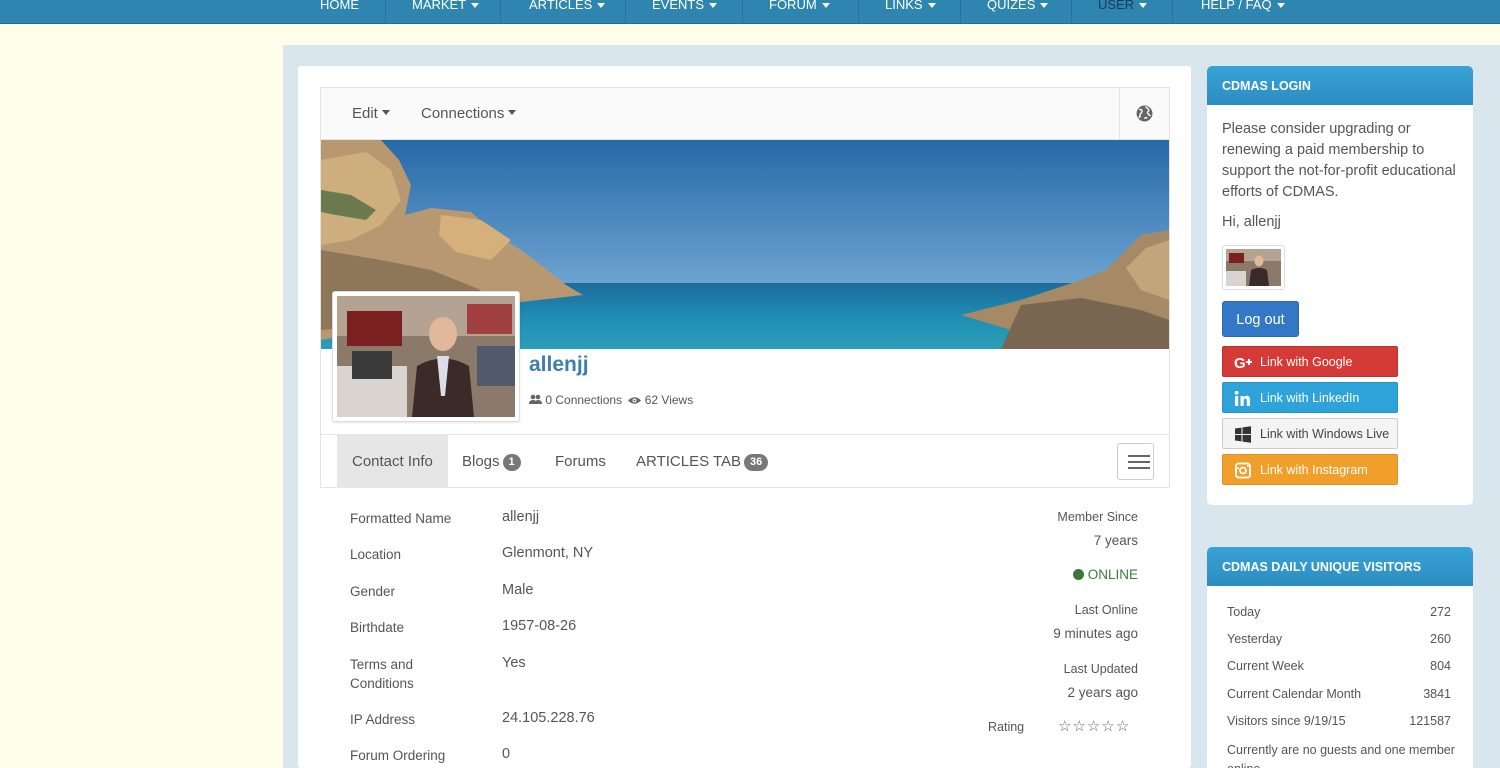  I want to click on tab-forums: Forums, so click(580, 461).